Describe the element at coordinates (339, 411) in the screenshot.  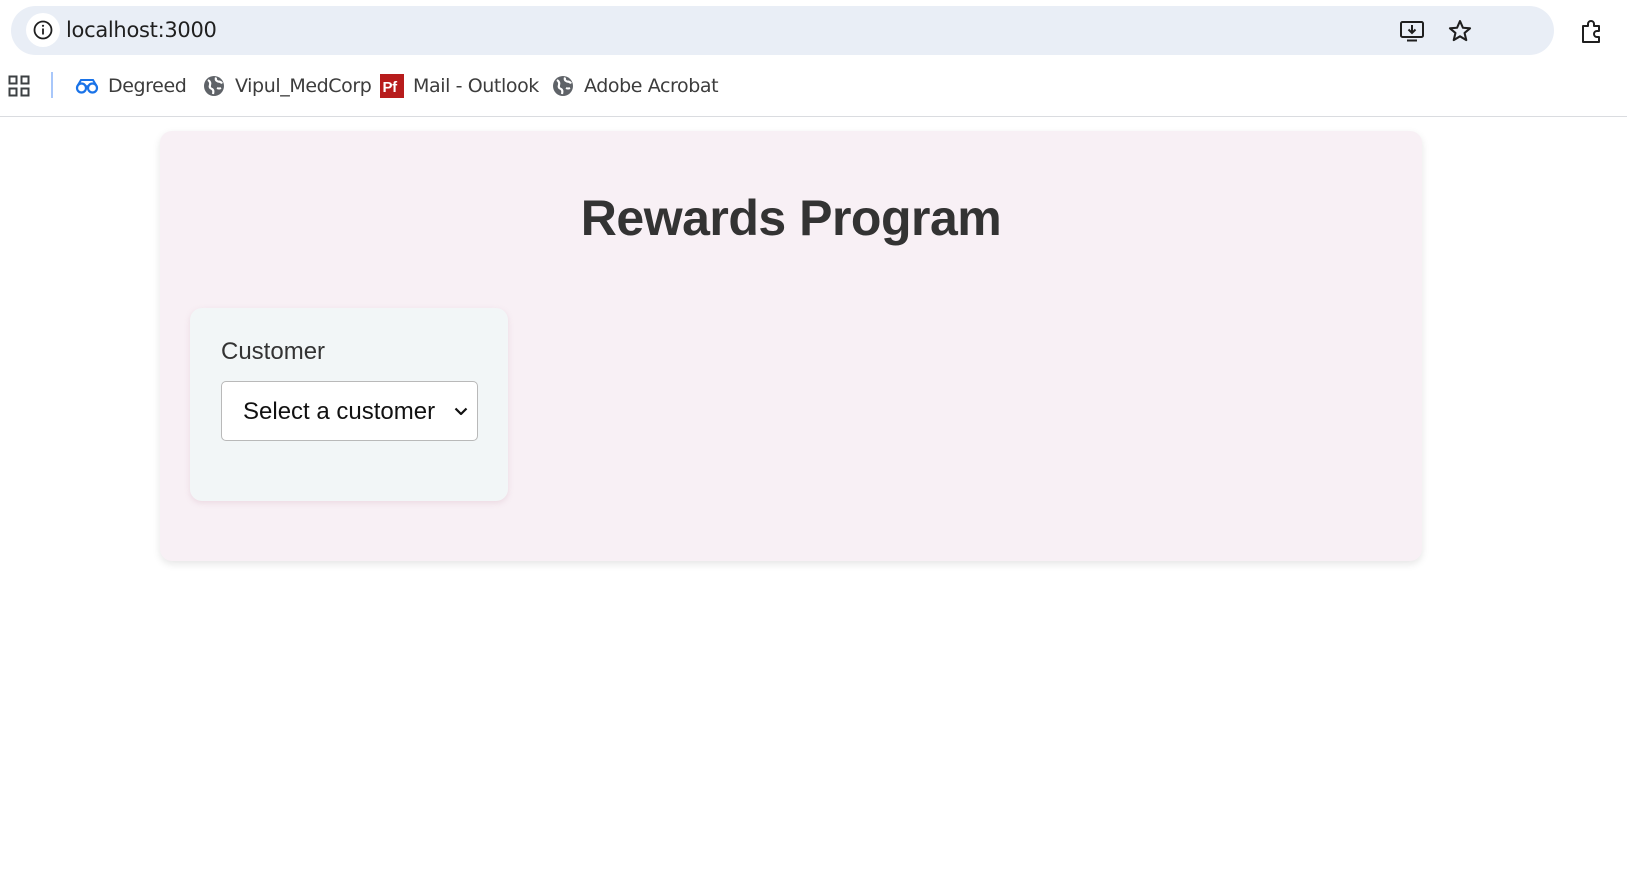
I see `customer-select-value: Select a customer` at that location.